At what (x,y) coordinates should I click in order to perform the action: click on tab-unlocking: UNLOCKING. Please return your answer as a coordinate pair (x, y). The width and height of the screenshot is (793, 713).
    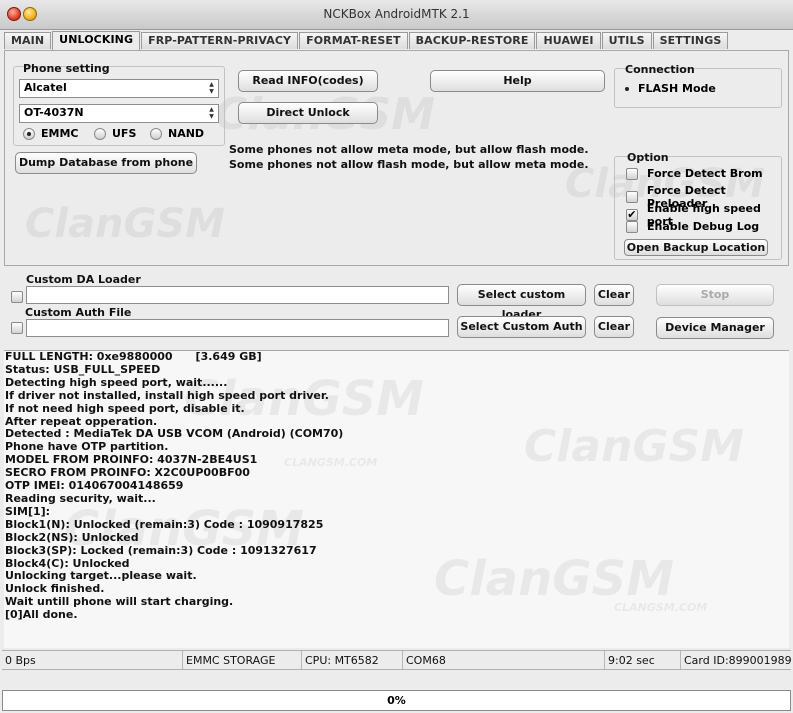
    Looking at the image, I should click on (96, 40).